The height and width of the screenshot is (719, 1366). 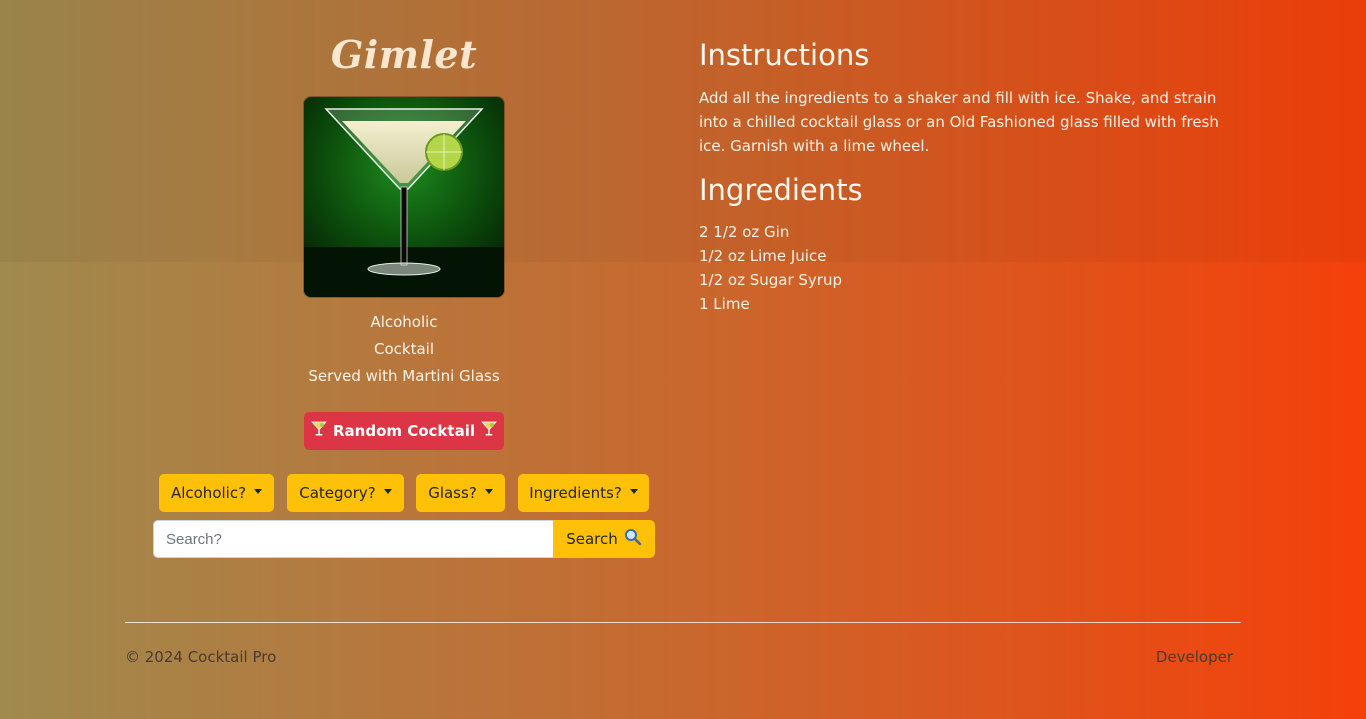 What do you see at coordinates (724, 304) in the screenshot?
I see `ingredient-item: 1 Lime` at bounding box center [724, 304].